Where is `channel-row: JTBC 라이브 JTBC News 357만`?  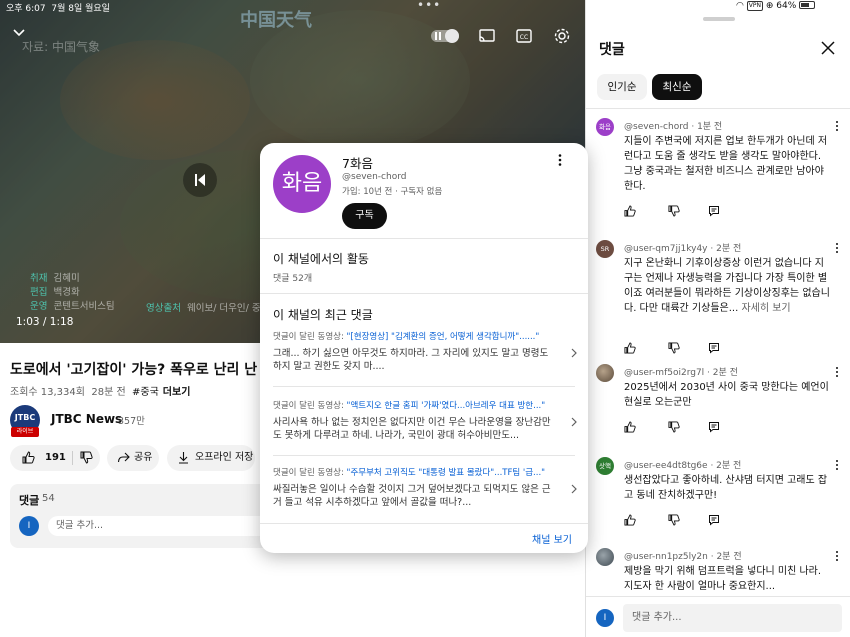
channel-row: JTBC 라이브 JTBC News 357만 is located at coordinates (140, 421).